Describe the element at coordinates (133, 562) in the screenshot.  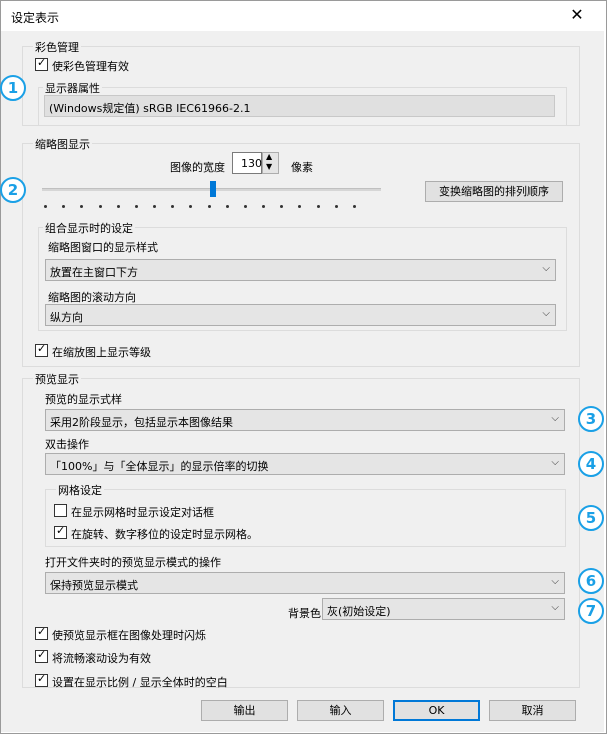
I see `folder-open-label: 打开文件夹时的预览显示模式的操作` at that location.